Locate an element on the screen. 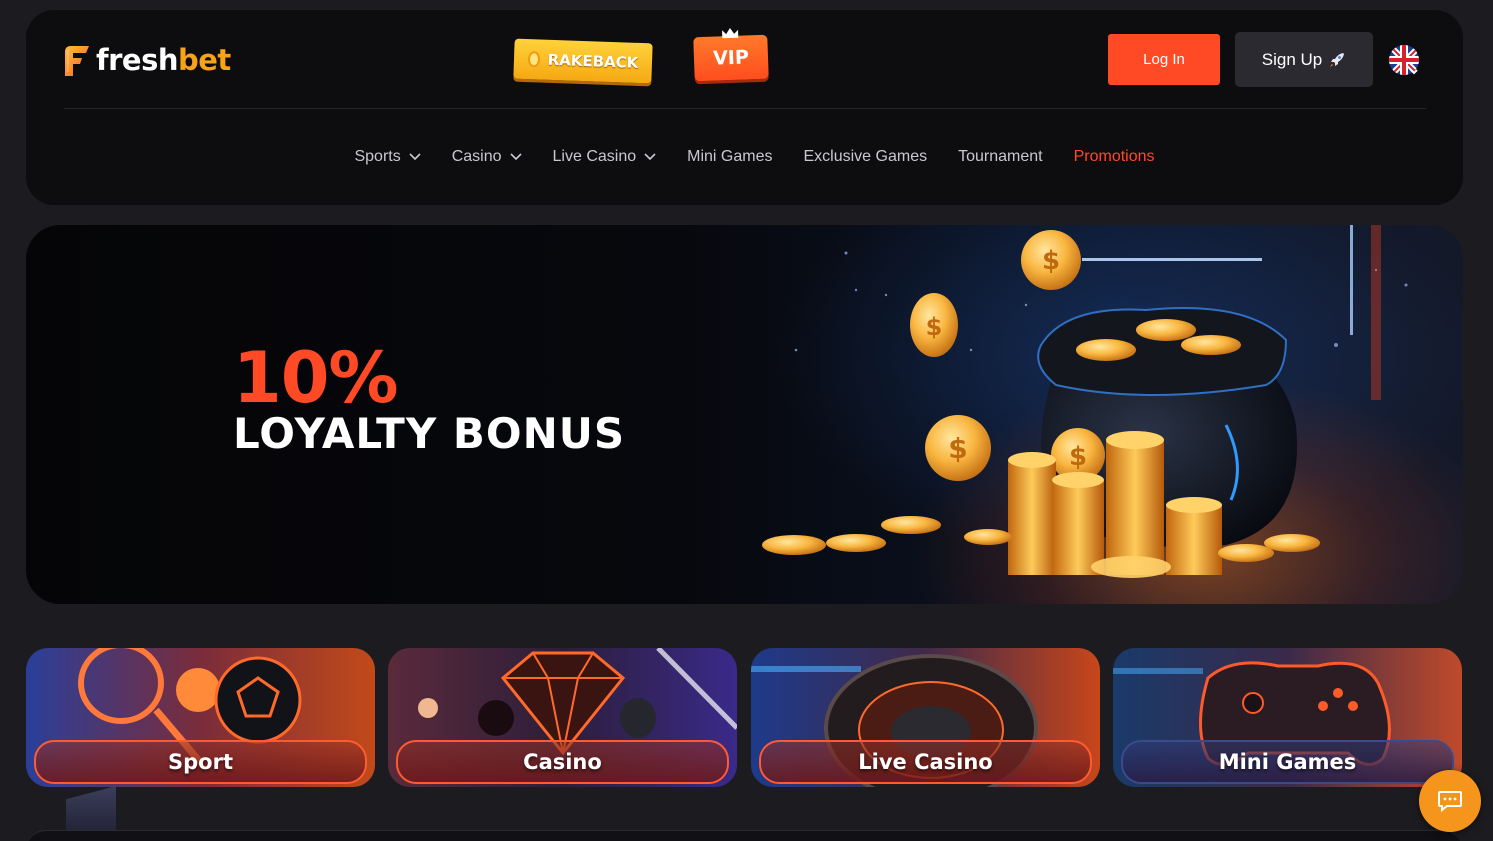 The image size is (1493, 841). nav-item-tournament: Tournament is located at coordinates (1000, 157).